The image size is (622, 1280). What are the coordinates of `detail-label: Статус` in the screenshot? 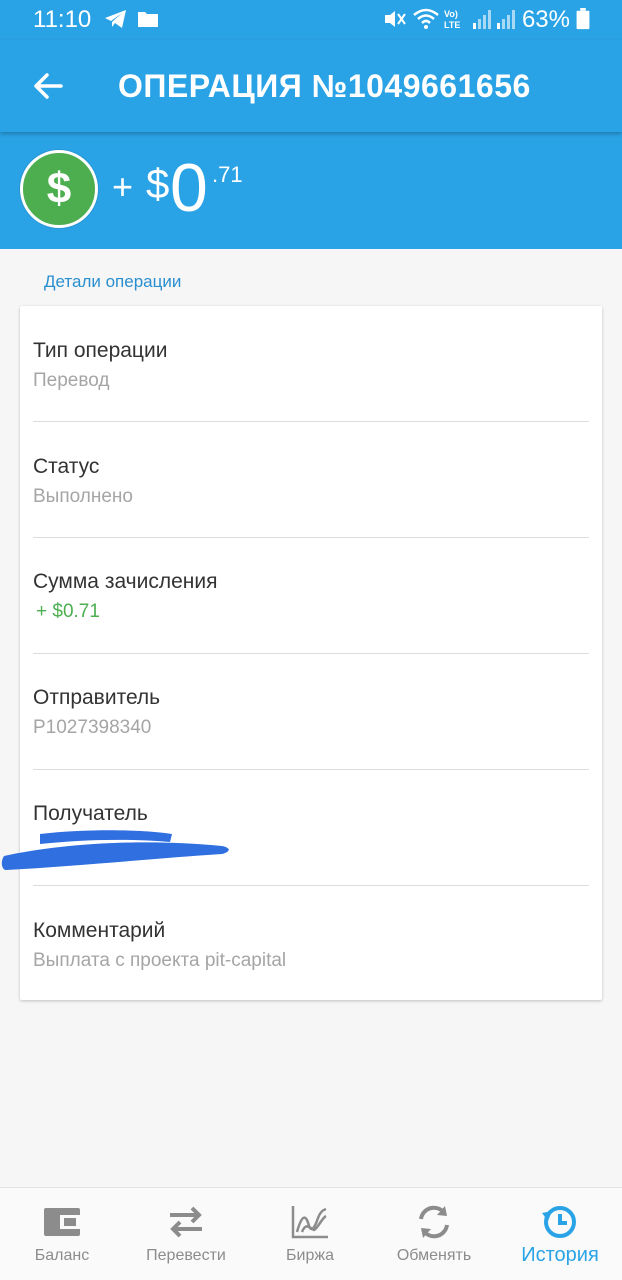 It's located at (66, 466).